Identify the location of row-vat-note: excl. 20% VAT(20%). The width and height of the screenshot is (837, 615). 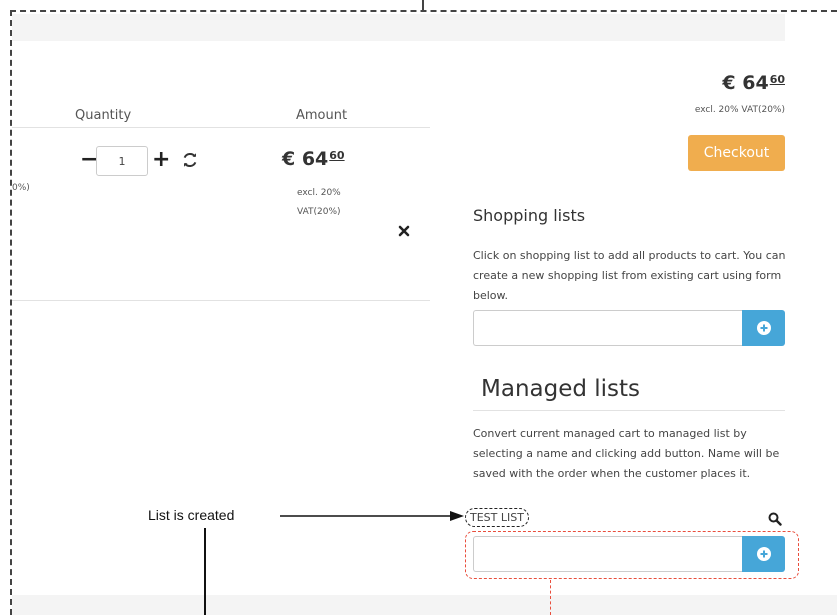
(319, 202).